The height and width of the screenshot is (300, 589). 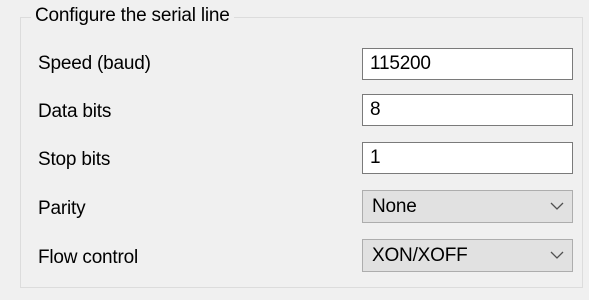 I want to click on flow-control-label: Flow control, so click(x=88, y=257).